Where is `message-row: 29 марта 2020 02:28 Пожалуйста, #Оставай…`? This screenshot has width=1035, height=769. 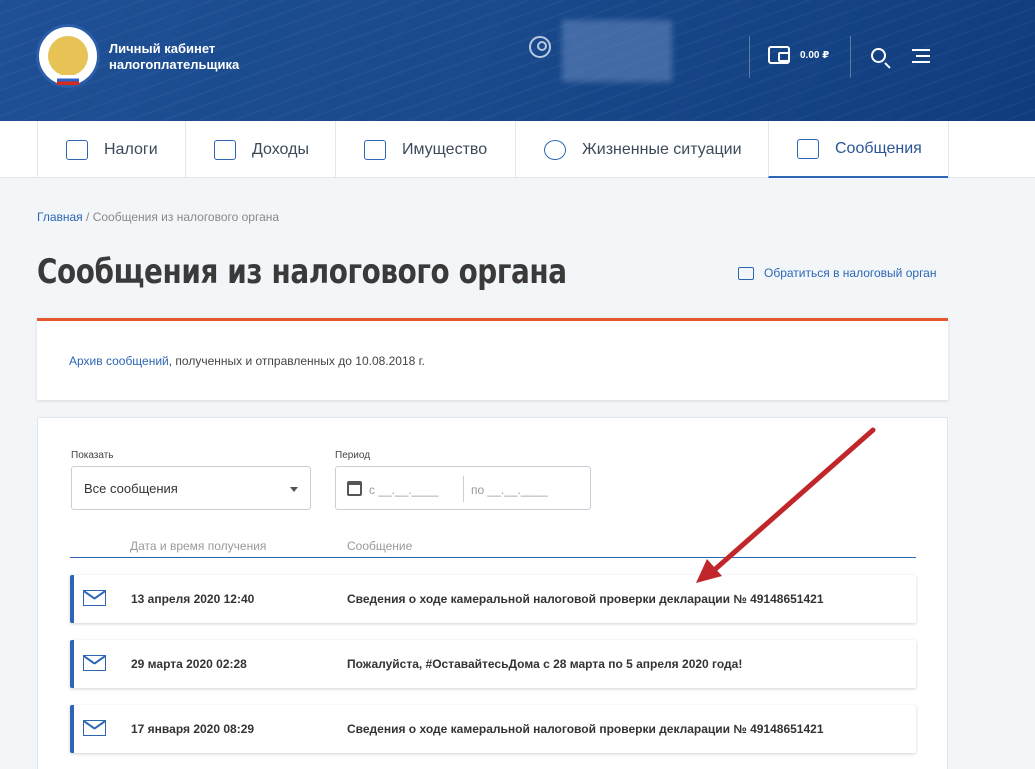
message-row: 29 марта 2020 02:28 Пожалуйста, #Оставай… is located at coordinates (493, 664).